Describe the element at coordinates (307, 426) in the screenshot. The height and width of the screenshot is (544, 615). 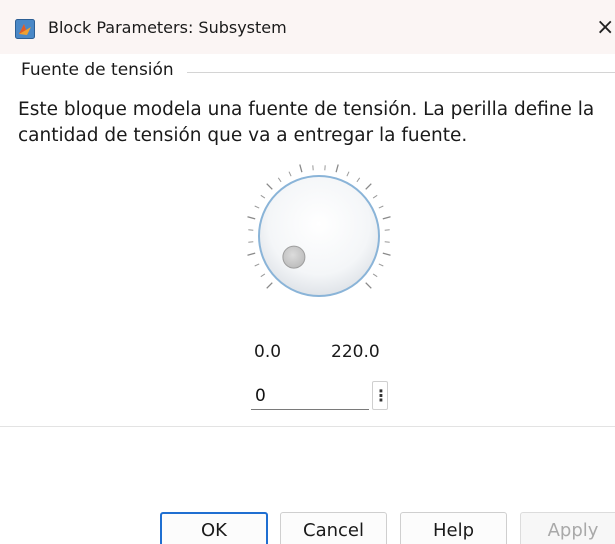
I see `button-area-divider` at that location.